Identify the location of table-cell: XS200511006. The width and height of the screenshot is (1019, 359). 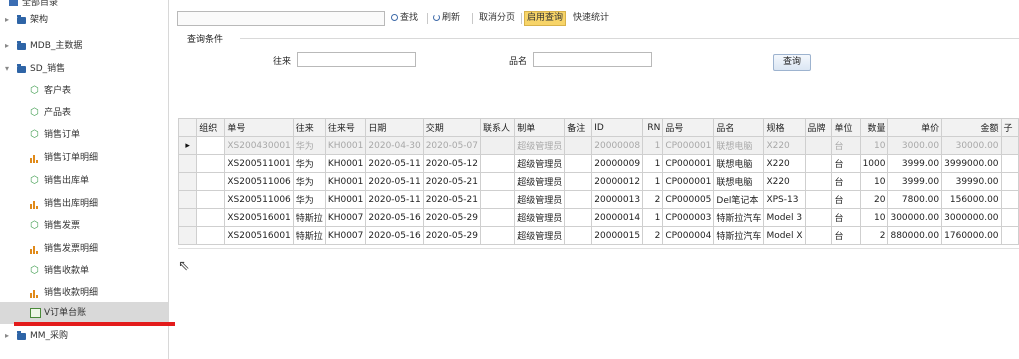
(259, 181).